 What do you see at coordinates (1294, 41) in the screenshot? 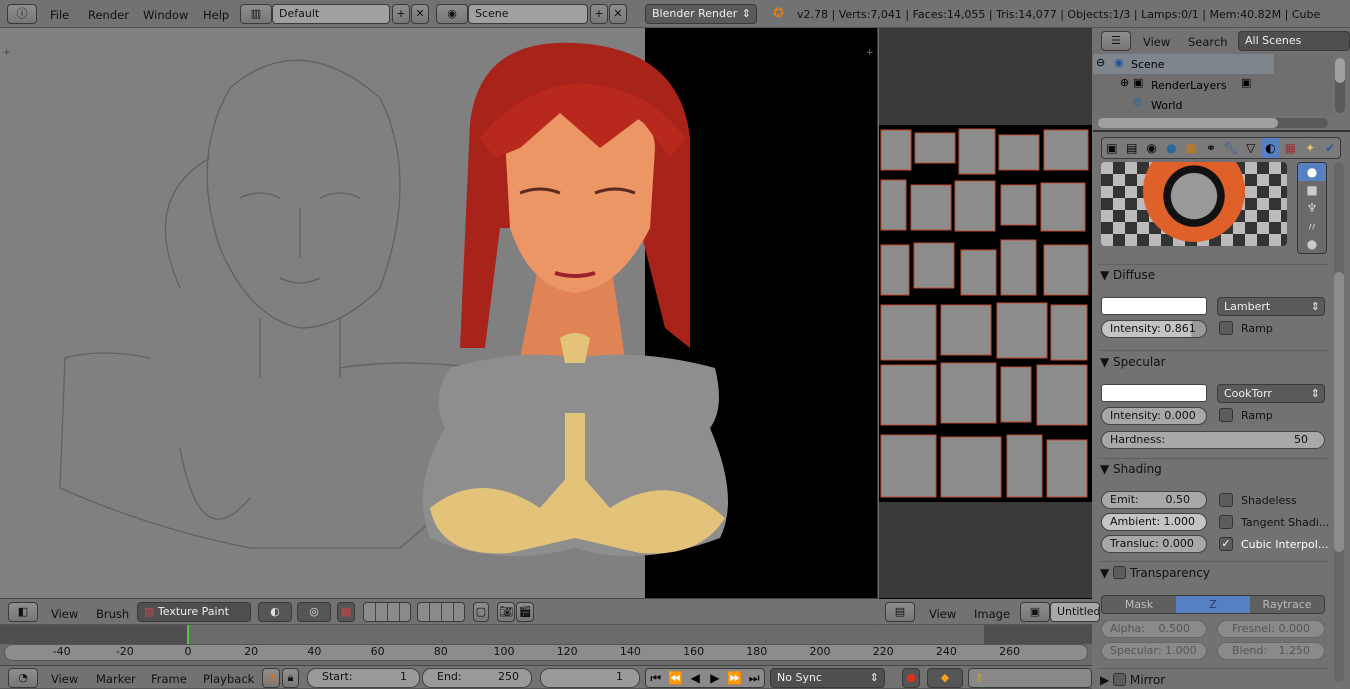
I see `outliner-filter-select: All Scenes` at bounding box center [1294, 41].